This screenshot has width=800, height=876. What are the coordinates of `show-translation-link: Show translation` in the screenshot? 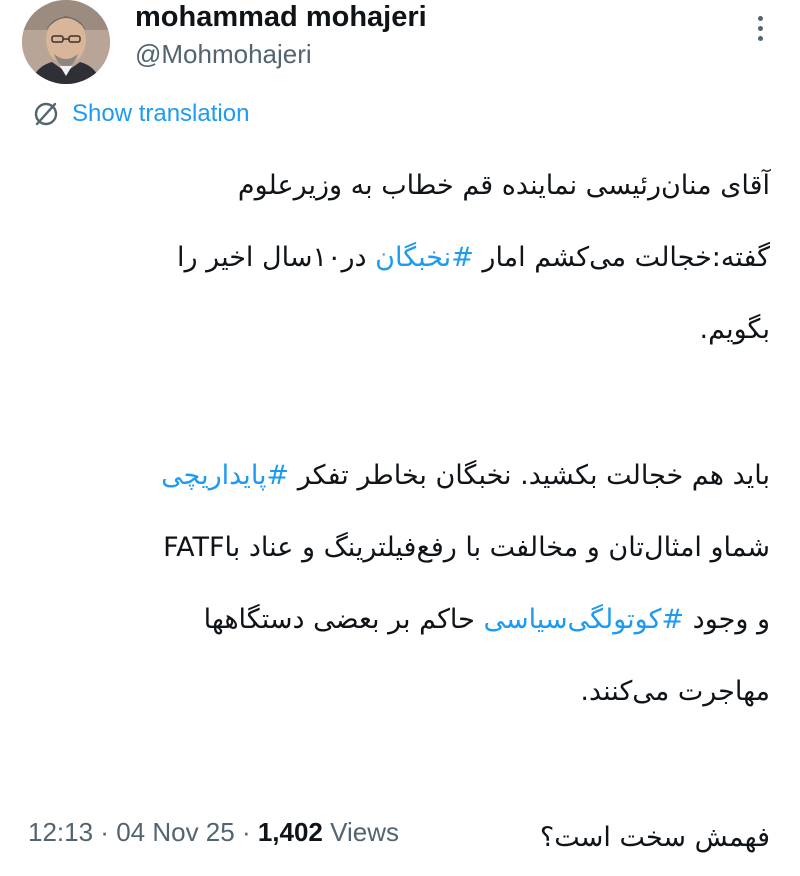 It's located at (140, 114).